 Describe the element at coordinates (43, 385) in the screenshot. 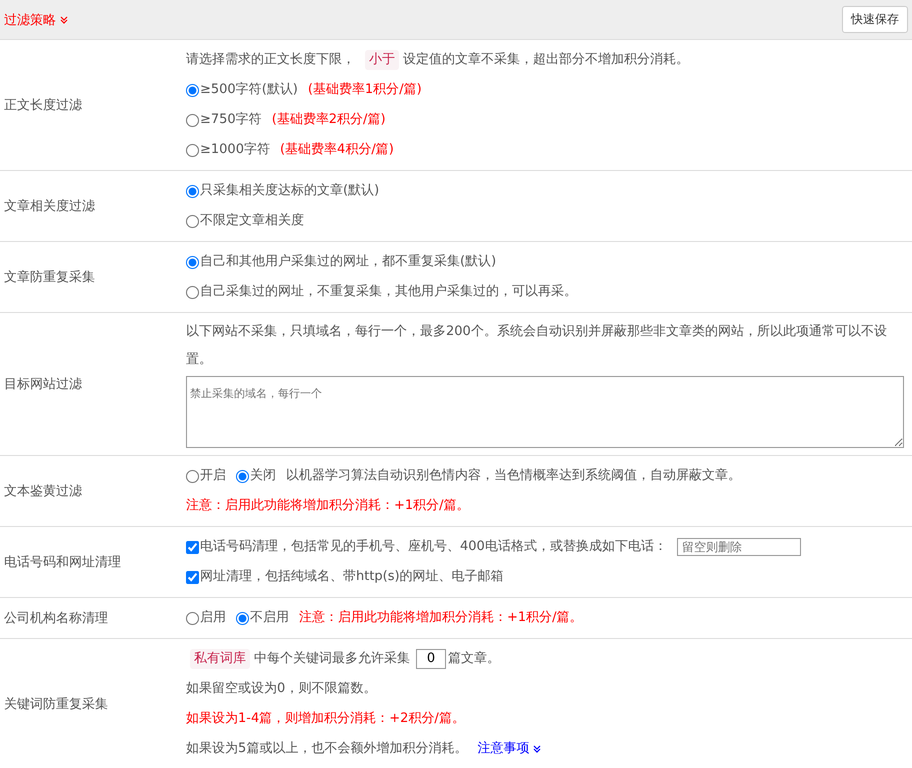

I see `field-label: 目标网站过滤` at that location.